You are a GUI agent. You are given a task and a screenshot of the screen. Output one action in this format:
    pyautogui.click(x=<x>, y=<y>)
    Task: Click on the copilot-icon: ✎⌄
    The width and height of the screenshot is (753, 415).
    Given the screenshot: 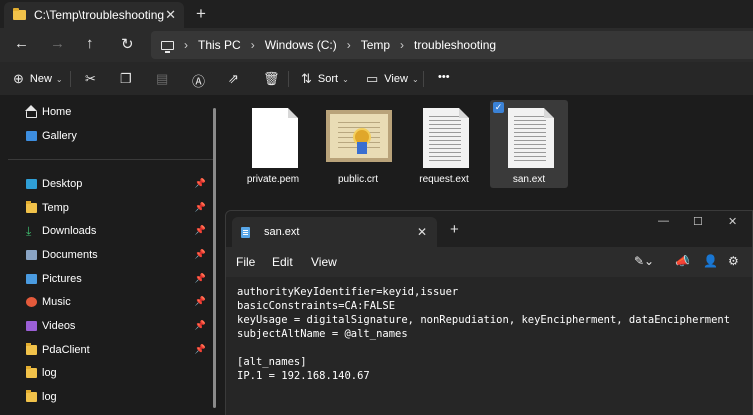 What is the action you would take?
    pyautogui.click(x=644, y=261)
    